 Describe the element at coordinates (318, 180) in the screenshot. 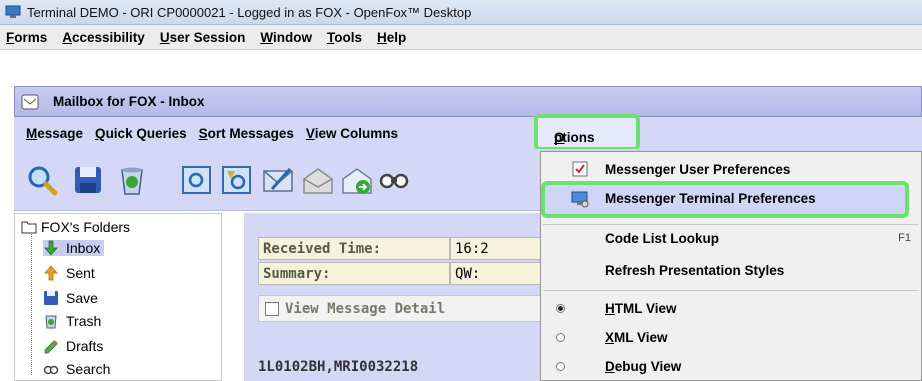

I see `forward-icon` at that location.